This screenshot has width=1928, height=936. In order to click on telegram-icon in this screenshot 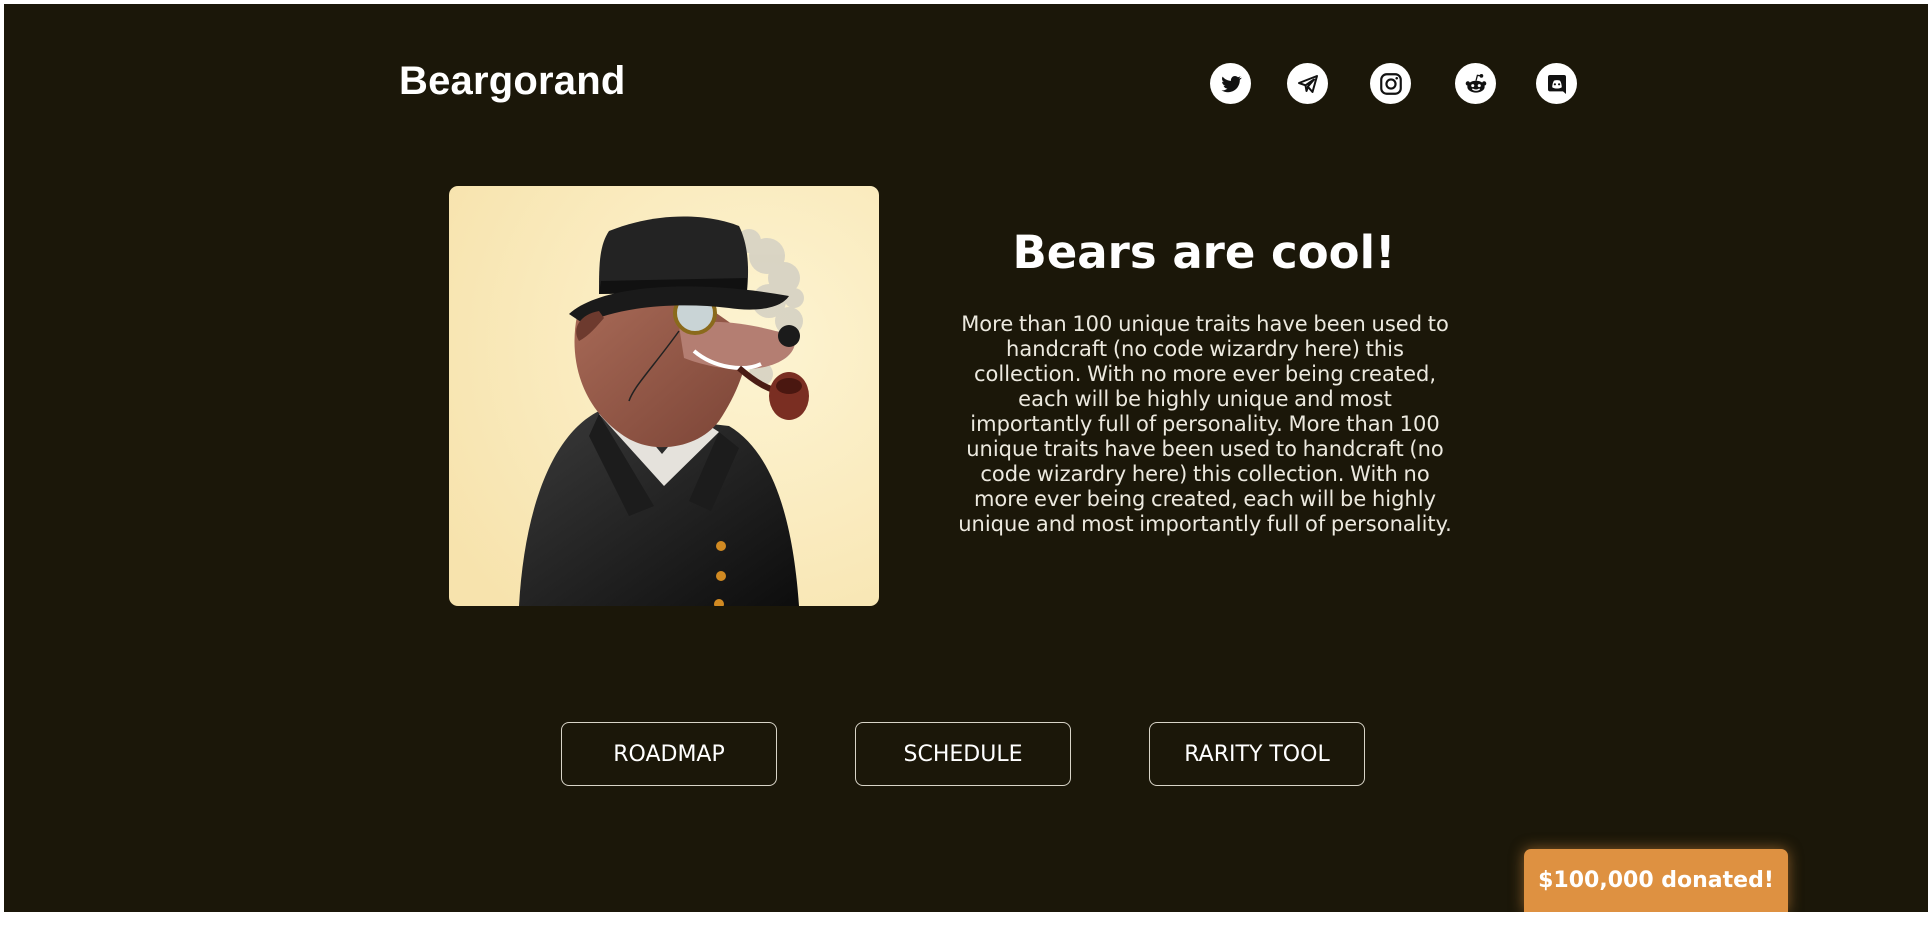, I will do `click(1308, 84)`.